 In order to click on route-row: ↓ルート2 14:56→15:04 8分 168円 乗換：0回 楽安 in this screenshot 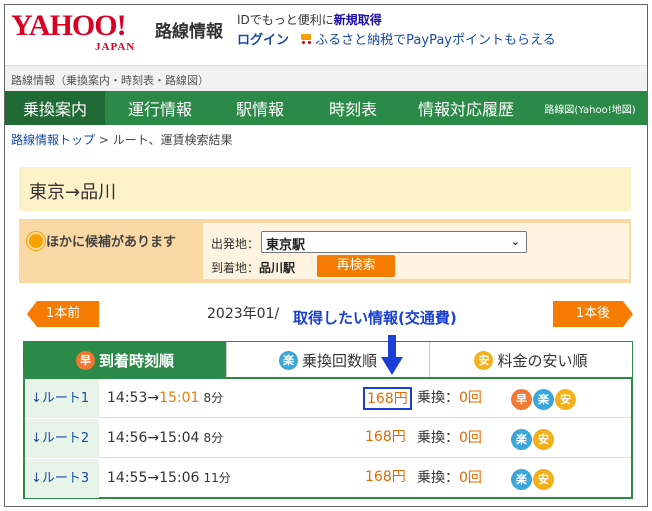, I will do `click(328, 438)`.